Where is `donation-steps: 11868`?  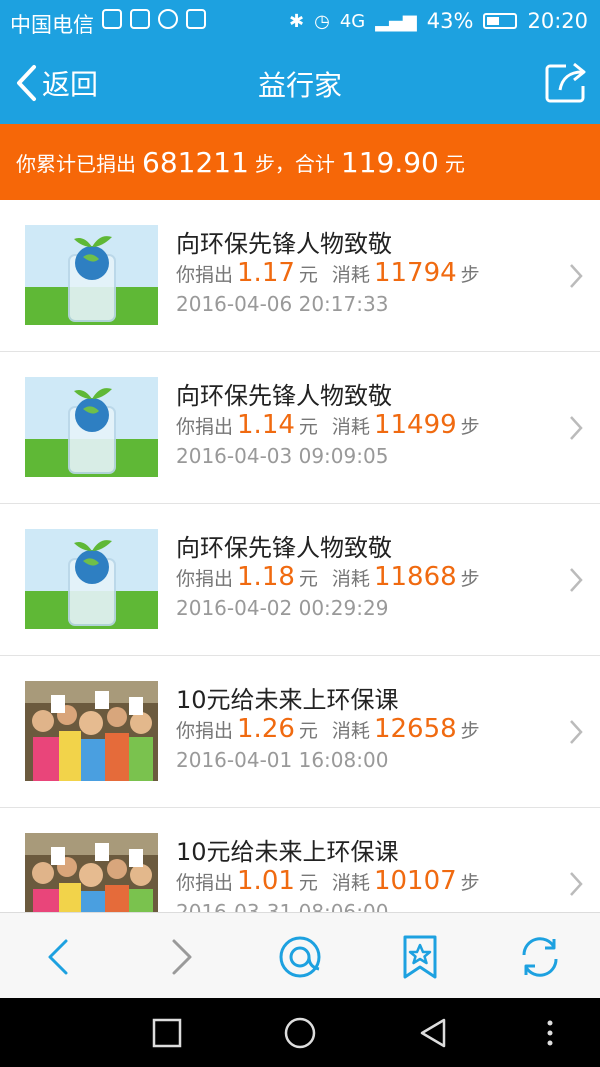
donation-steps: 11868 is located at coordinates (415, 577).